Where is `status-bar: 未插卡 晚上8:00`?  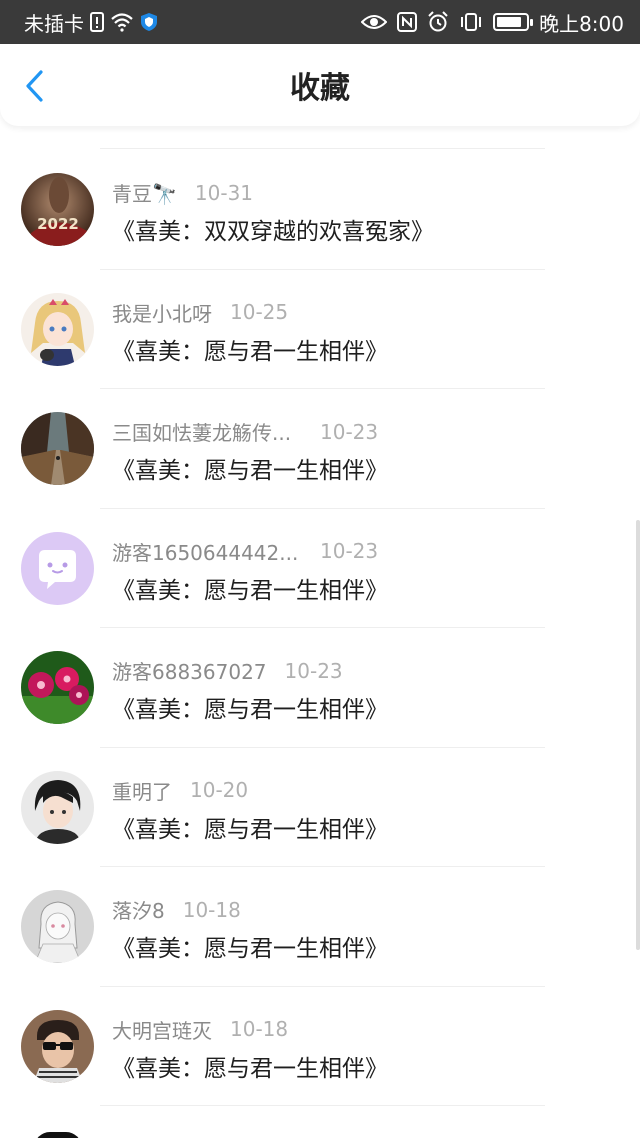 status-bar: 未插卡 晚上8:00 is located at coordinates (320, 22).